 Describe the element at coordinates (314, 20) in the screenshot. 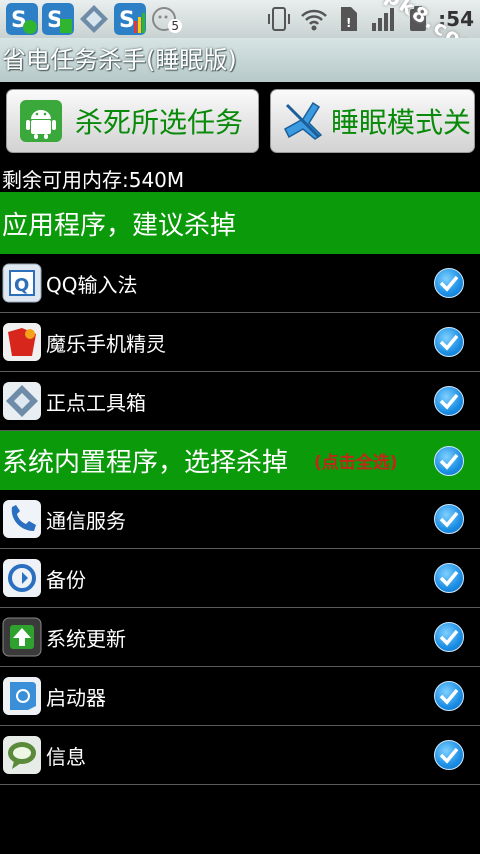

I see `wifi-icon` at that location.